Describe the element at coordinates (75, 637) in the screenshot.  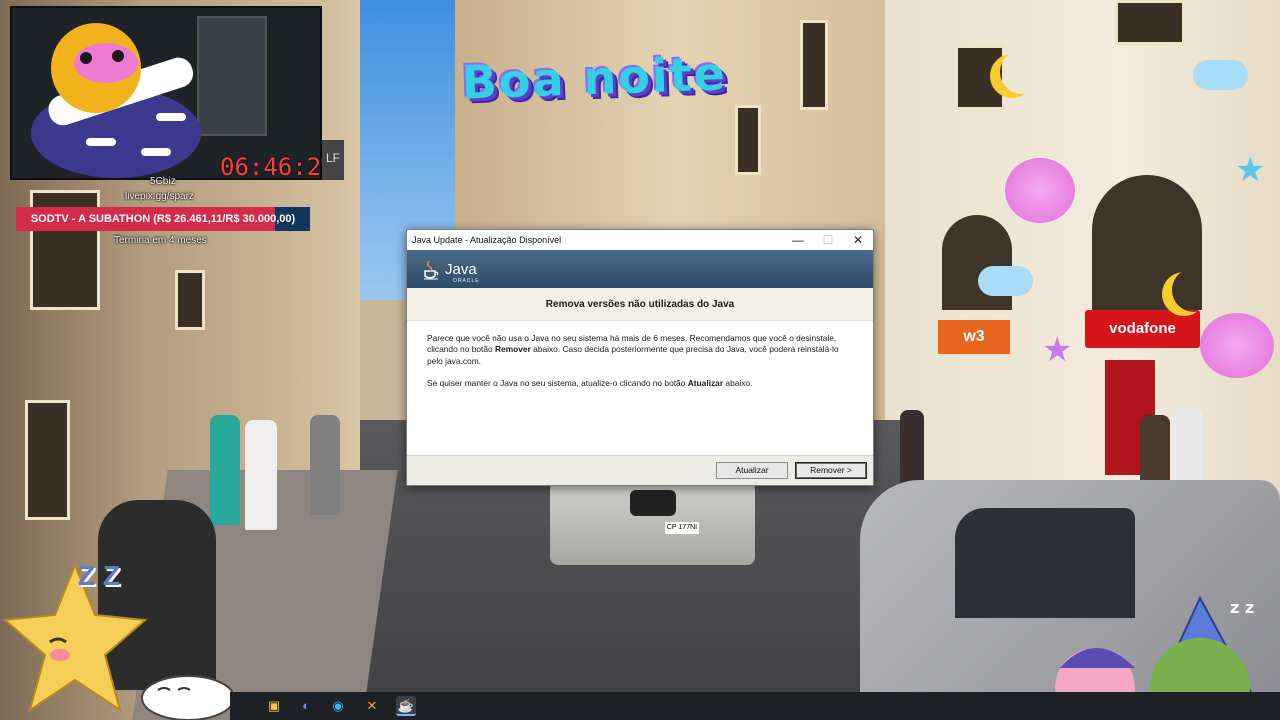
I see `sleeping-star-sticker` at that location.